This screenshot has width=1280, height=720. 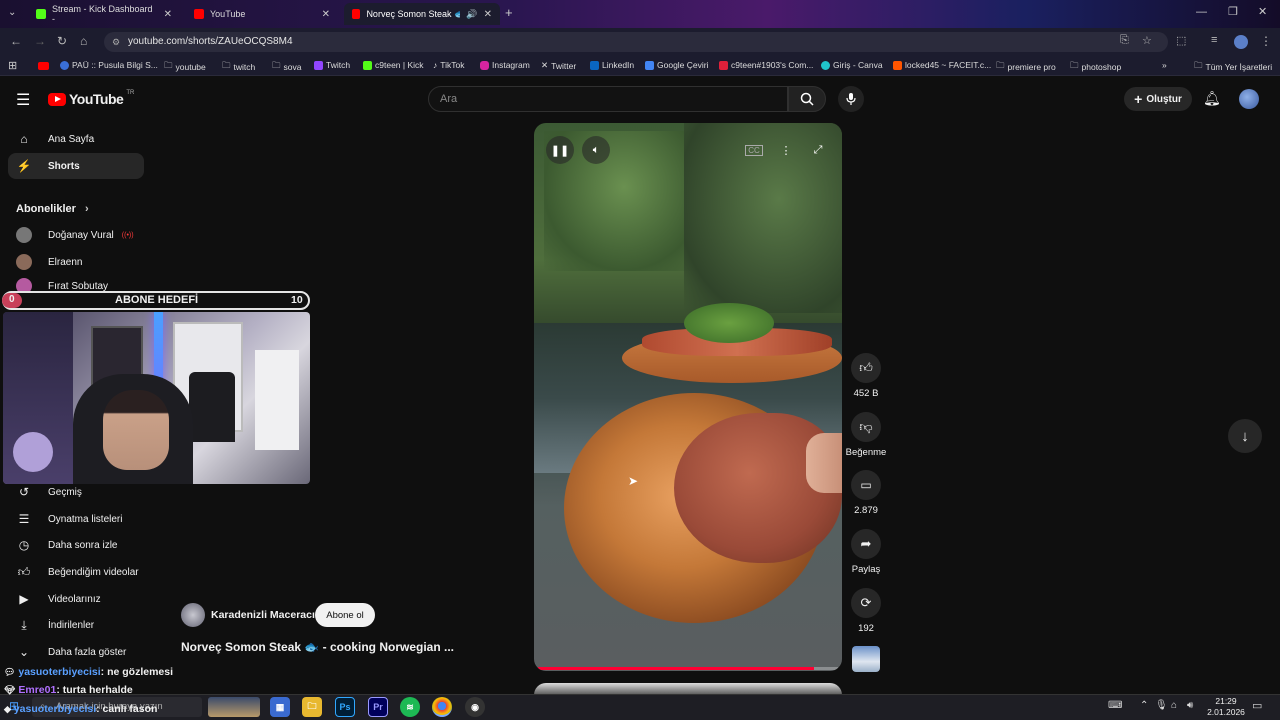 I want to click on install-icon: ⎘, so click(x=1124, y=40).